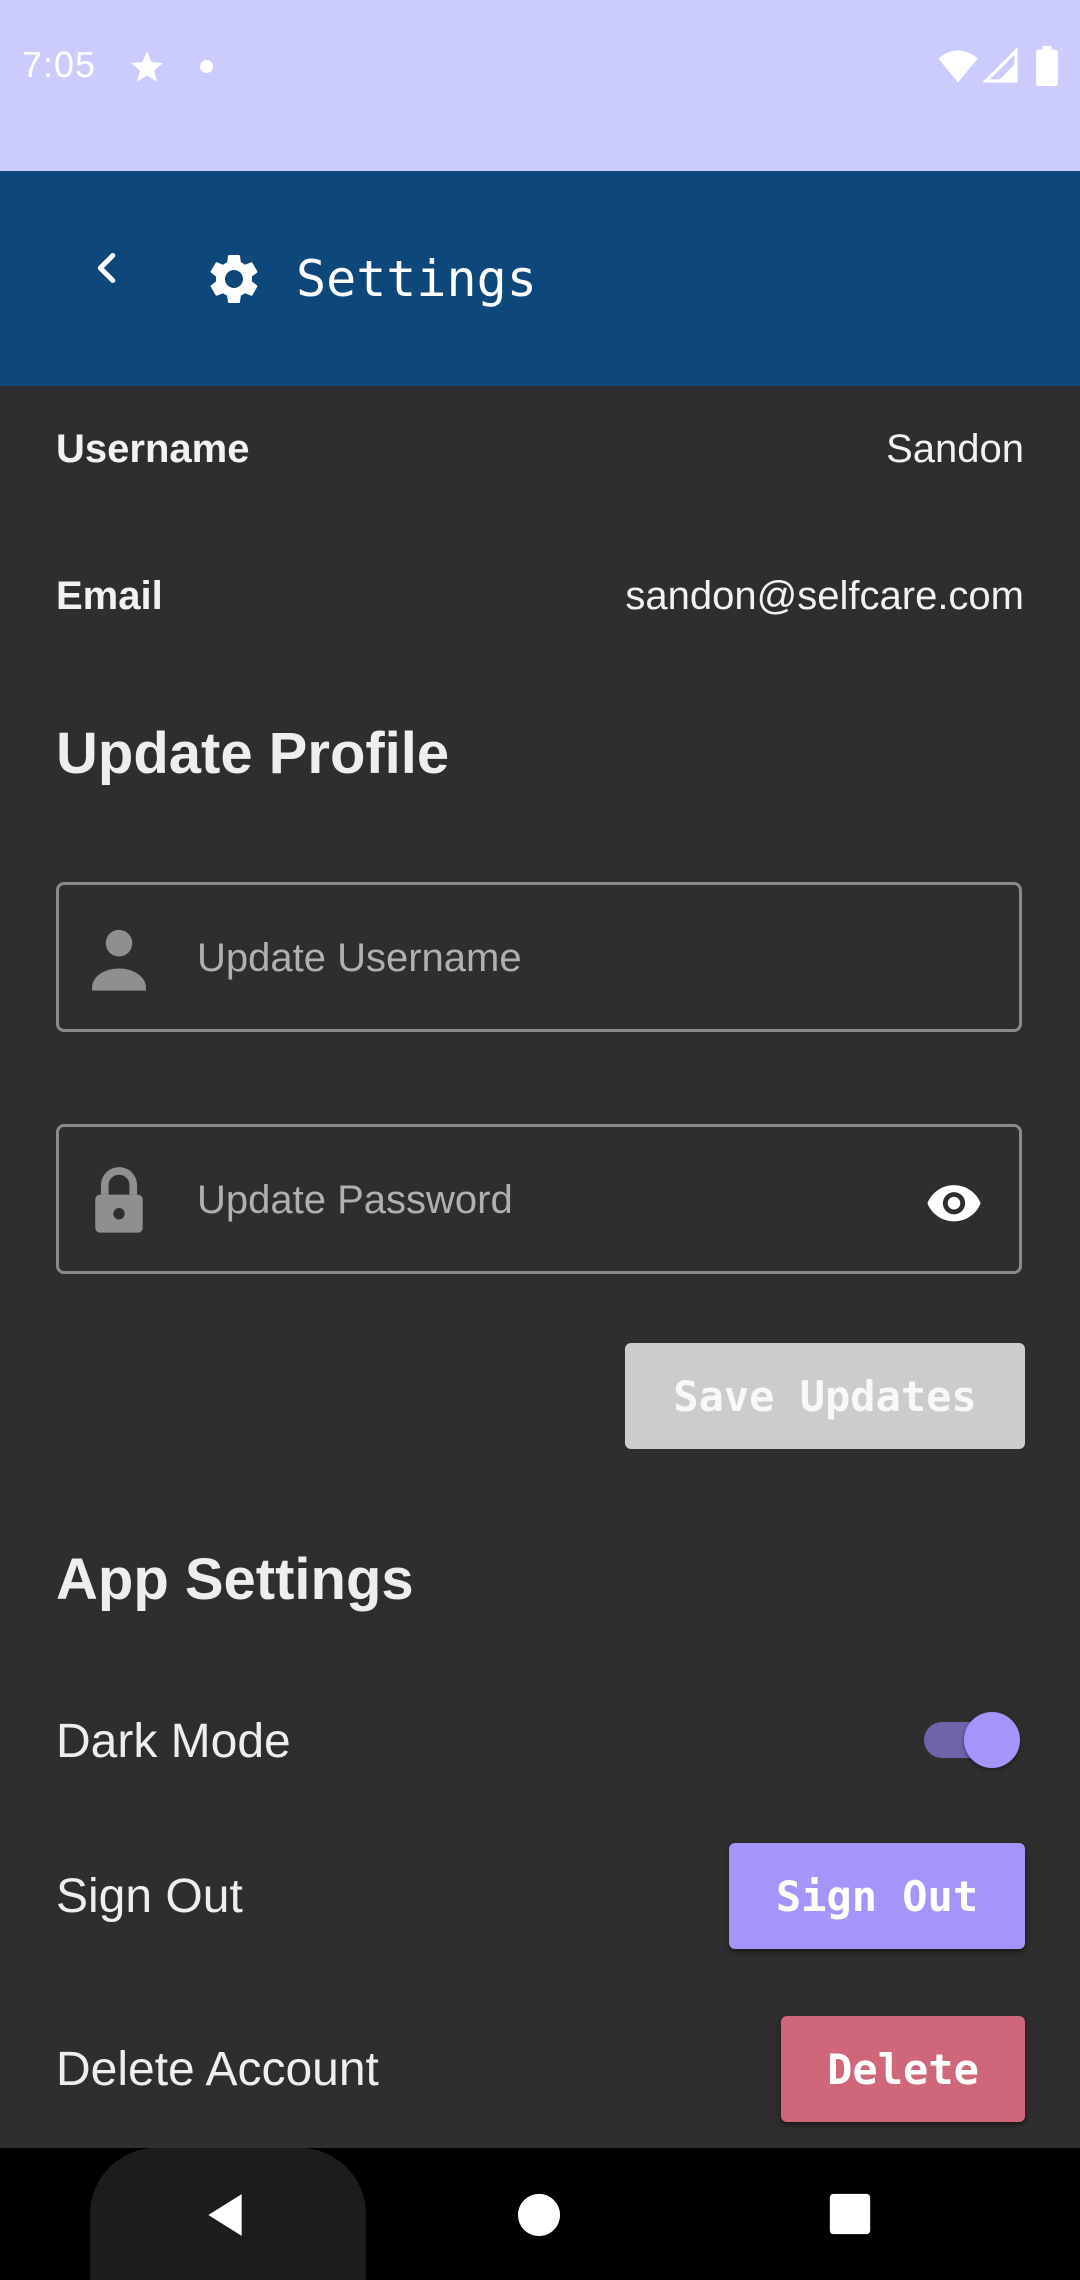 This screenshot has width=1080, height=2280. Describe the element at coordinates (517, 958) in the screenshot. I see `update-username-input` at that location.